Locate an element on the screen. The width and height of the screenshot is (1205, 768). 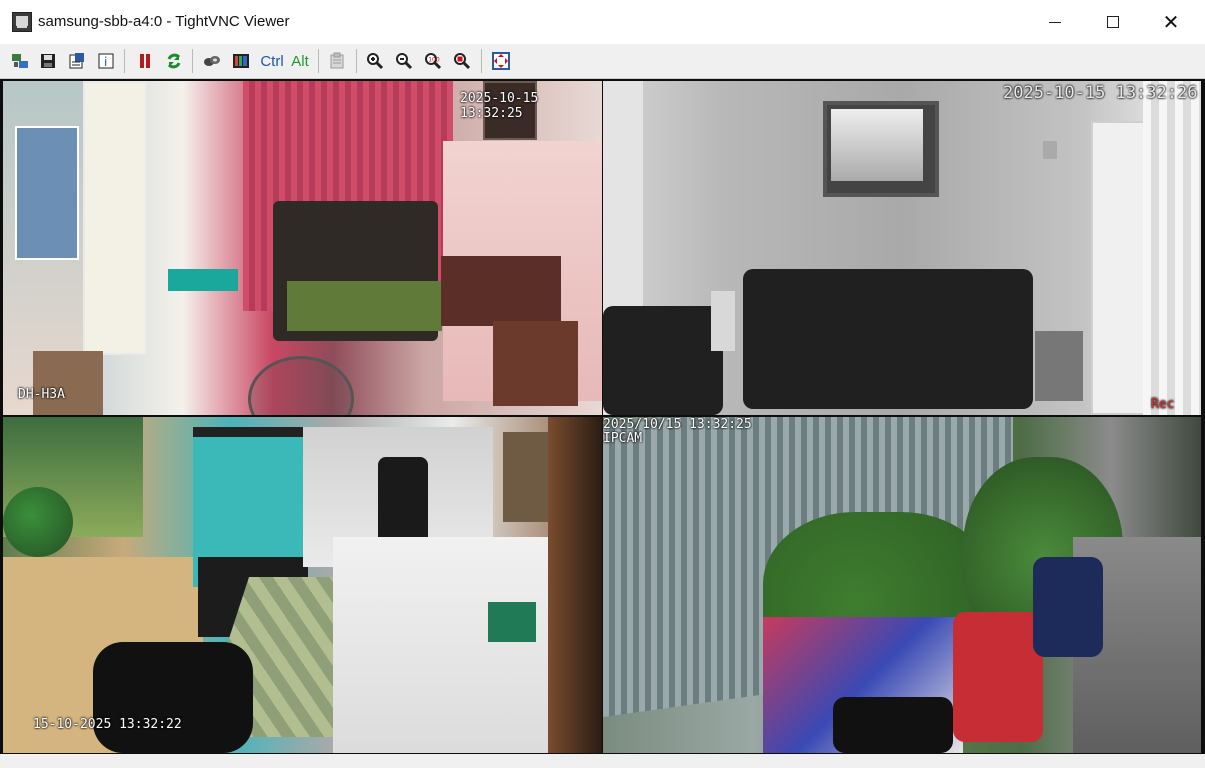
camera-label: IPCAM is located at coordinates (623, 438).